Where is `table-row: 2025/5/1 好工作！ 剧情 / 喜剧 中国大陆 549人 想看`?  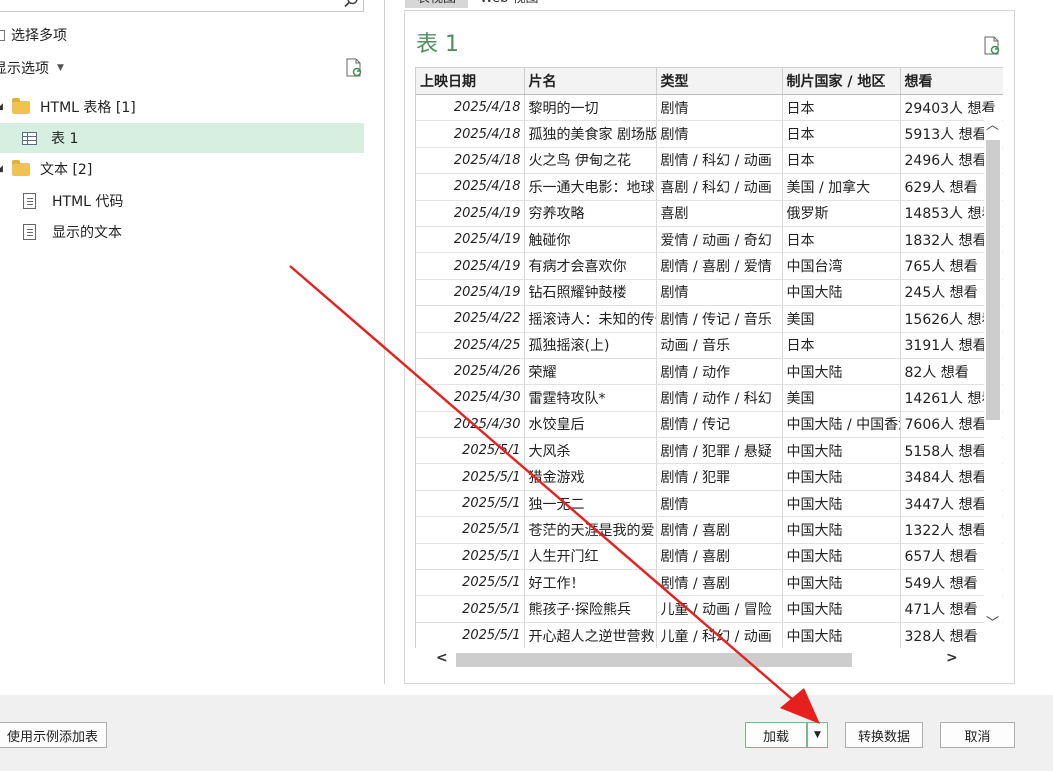
table-row: 2025/5/1 好工作！ 剧情 / 喜剧 中国大陆 549人 想看 is located at coordinates (709, 583).